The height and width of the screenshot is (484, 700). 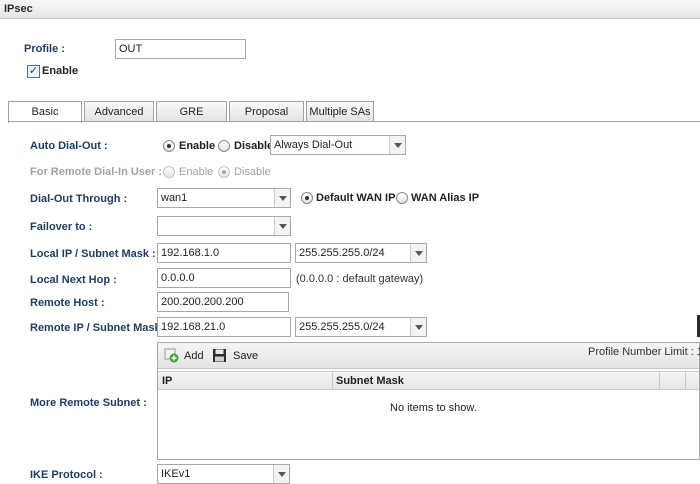 What do you see at coordinates (370, 381) in the screenshot?
I see `column-header-subnet-mask: Subnet Mask` at bounding box center [370, 381].